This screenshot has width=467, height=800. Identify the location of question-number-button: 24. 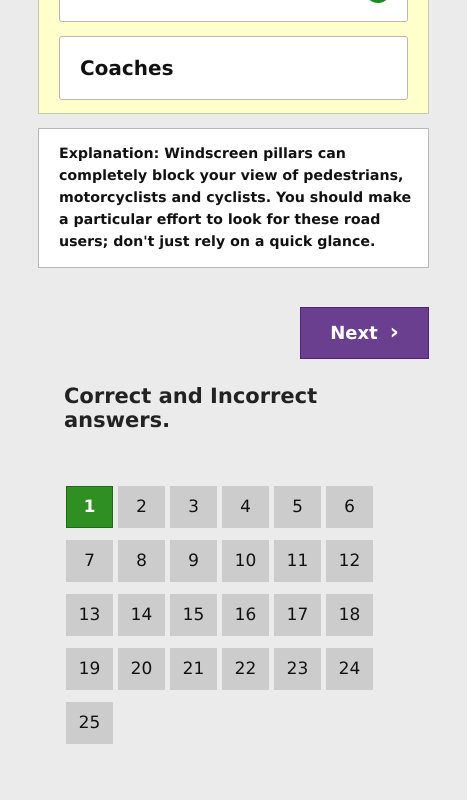
(349, 669).